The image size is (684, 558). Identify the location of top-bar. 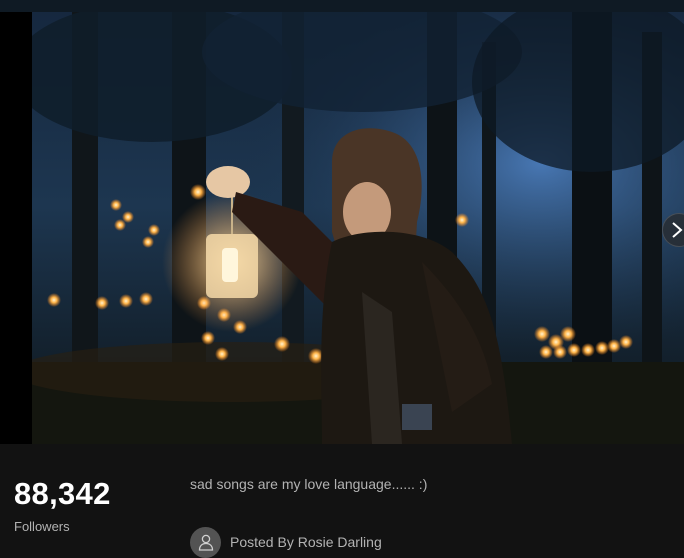
(342, 6).